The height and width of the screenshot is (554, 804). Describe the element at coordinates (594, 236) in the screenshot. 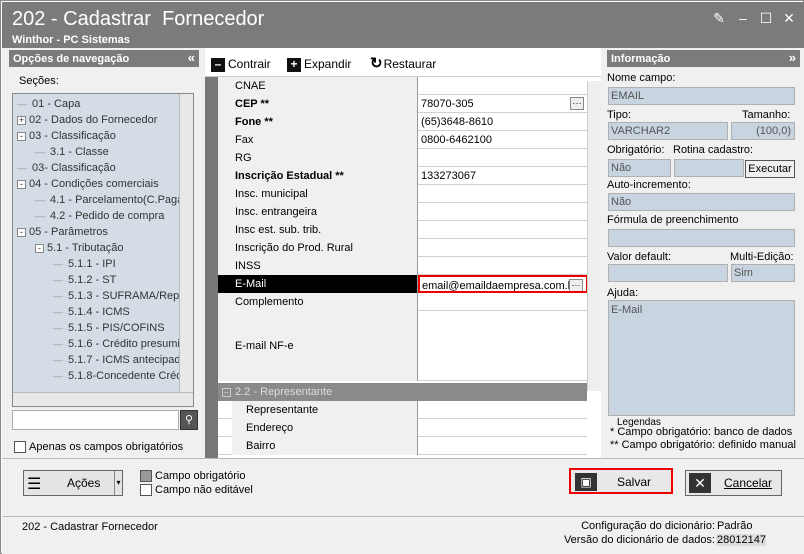

I see `grid-scrollbar` at that location.